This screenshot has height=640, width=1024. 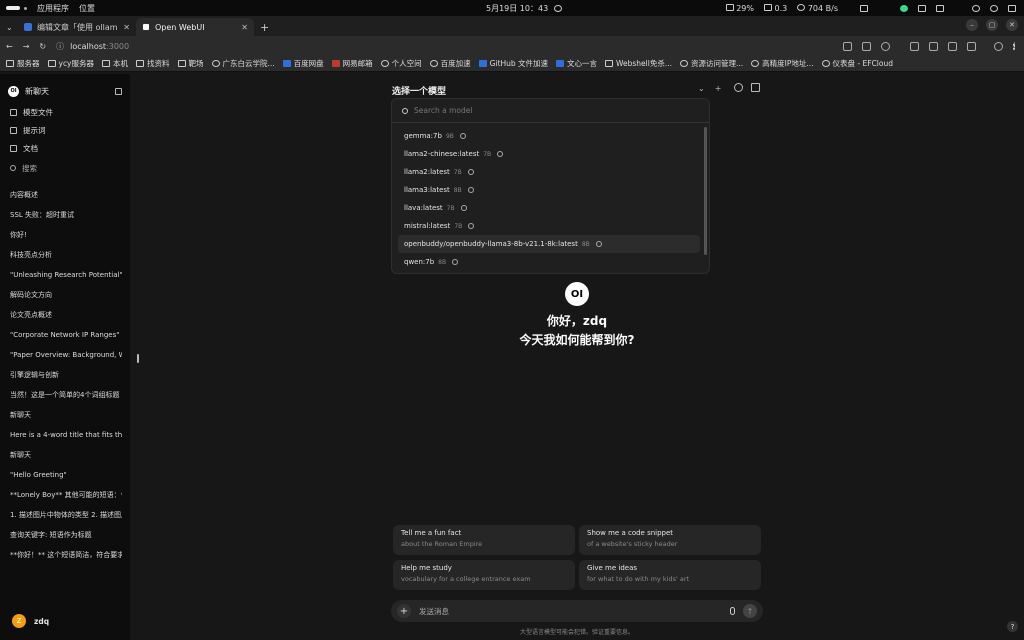 I want to click on bookmark-link: GitHub 文件加速, so click(x=513, y=63).